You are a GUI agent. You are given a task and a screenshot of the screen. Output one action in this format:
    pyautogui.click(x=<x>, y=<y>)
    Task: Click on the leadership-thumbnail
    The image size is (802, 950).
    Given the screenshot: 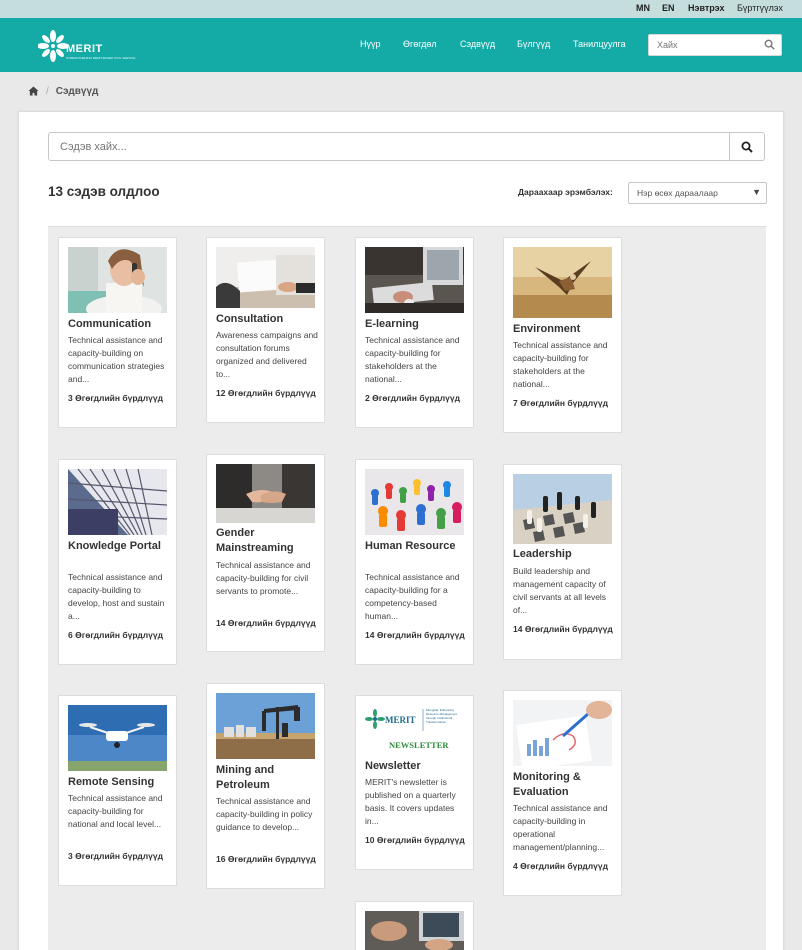 What is the action you would take?
    pyautogui.click(x=562, y=509)
    